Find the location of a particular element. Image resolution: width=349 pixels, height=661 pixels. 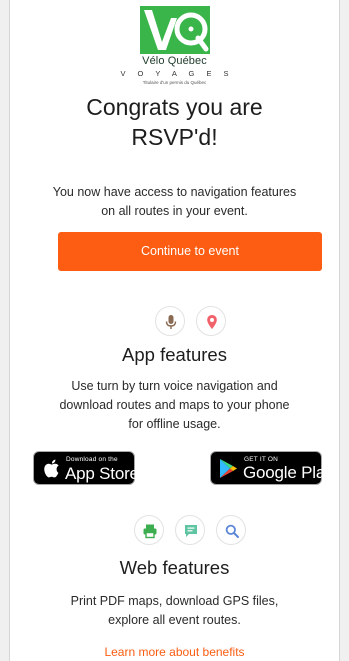

app-store-badge: Download on the App Store is located at coordinates (86, 468).